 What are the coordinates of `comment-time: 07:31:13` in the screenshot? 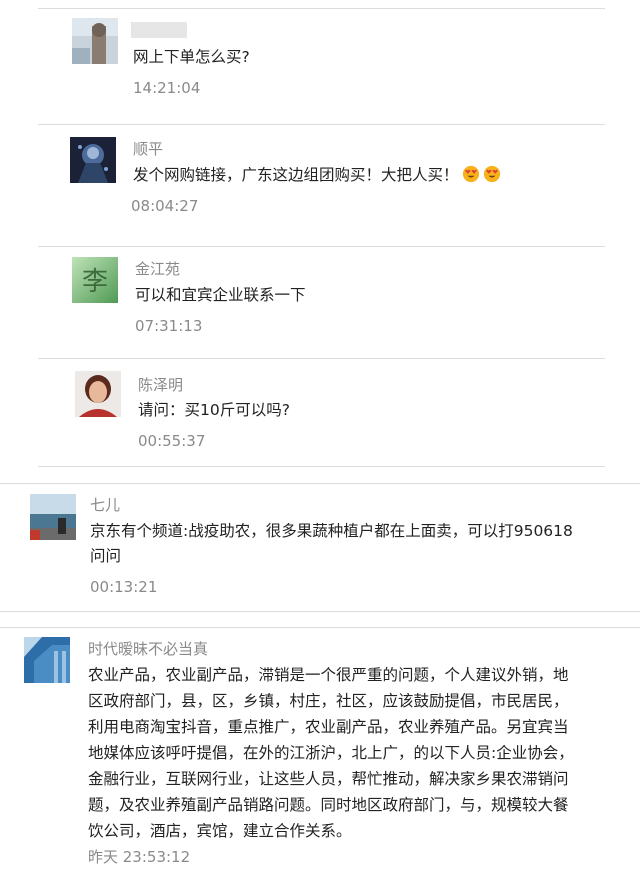 It's located at (169, 326).